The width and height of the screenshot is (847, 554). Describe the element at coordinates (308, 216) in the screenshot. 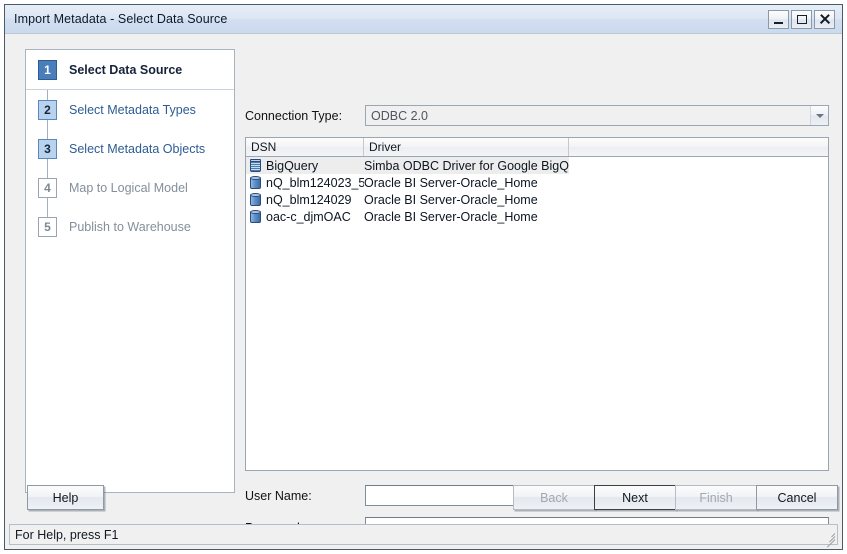

I see `datasource-dsn-text: oac-c_djmOAC` at that location.